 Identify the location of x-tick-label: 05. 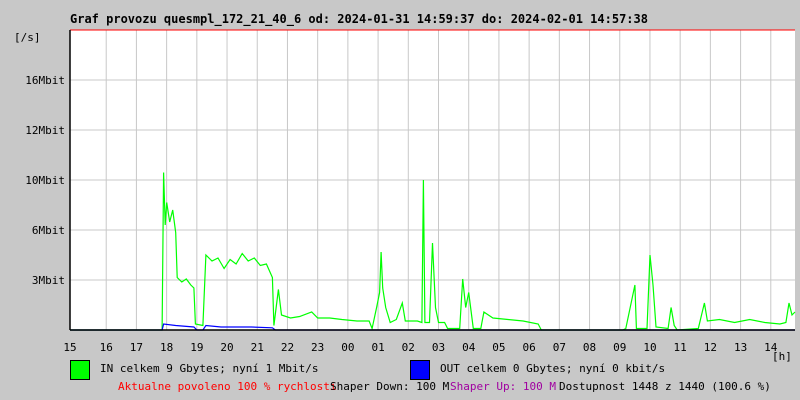
(498, 347).